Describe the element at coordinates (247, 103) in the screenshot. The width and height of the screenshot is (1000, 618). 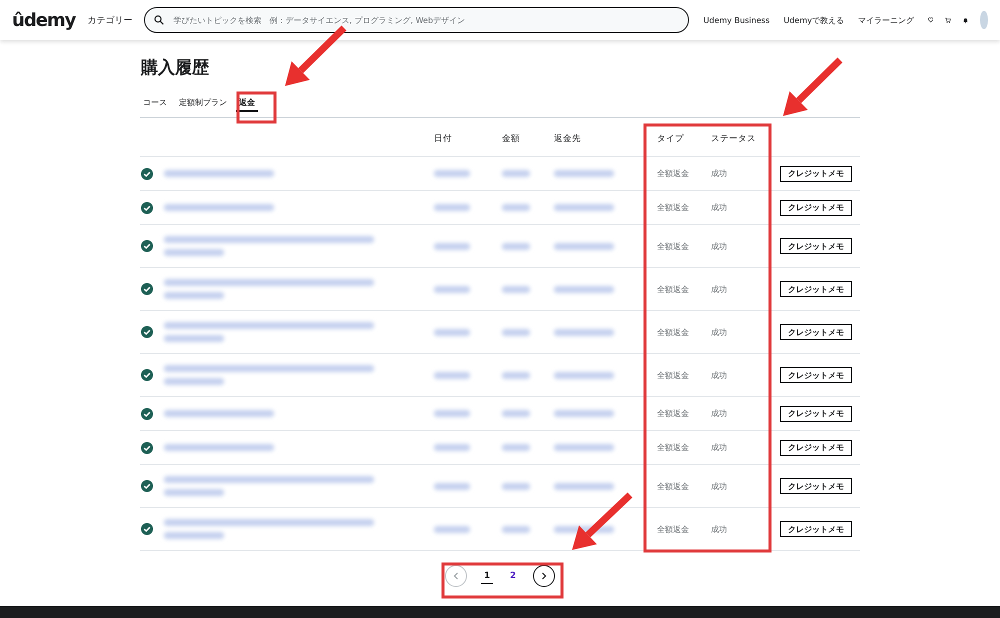
I see `tab: 返金` at that location.